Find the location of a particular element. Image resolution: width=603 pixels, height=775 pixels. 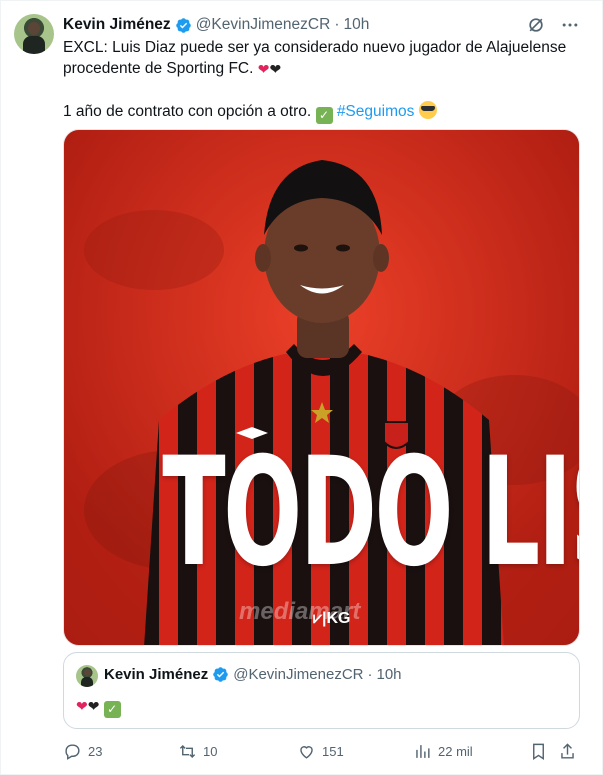

quoted-text: ❤❤ ✓ is located at coordinates (98, 707).